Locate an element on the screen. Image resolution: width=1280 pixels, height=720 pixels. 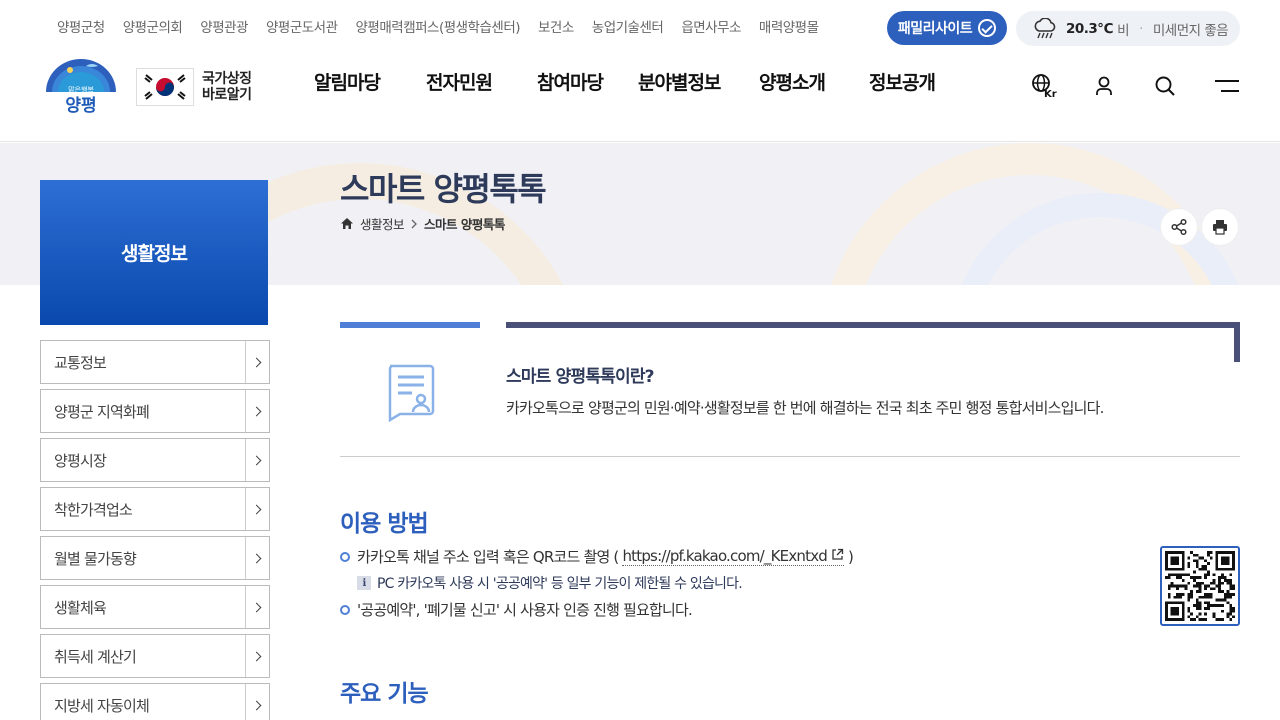
gnb-participation: 참여마당 is located at coordinates (587, 81).